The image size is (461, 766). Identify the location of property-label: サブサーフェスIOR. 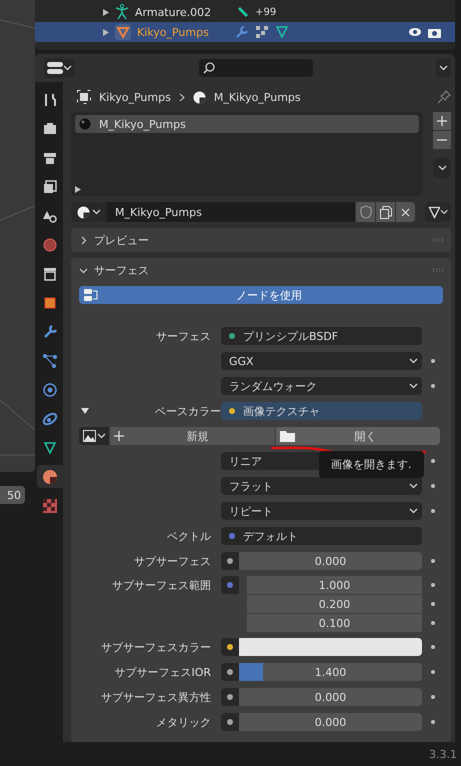
(162, 672).